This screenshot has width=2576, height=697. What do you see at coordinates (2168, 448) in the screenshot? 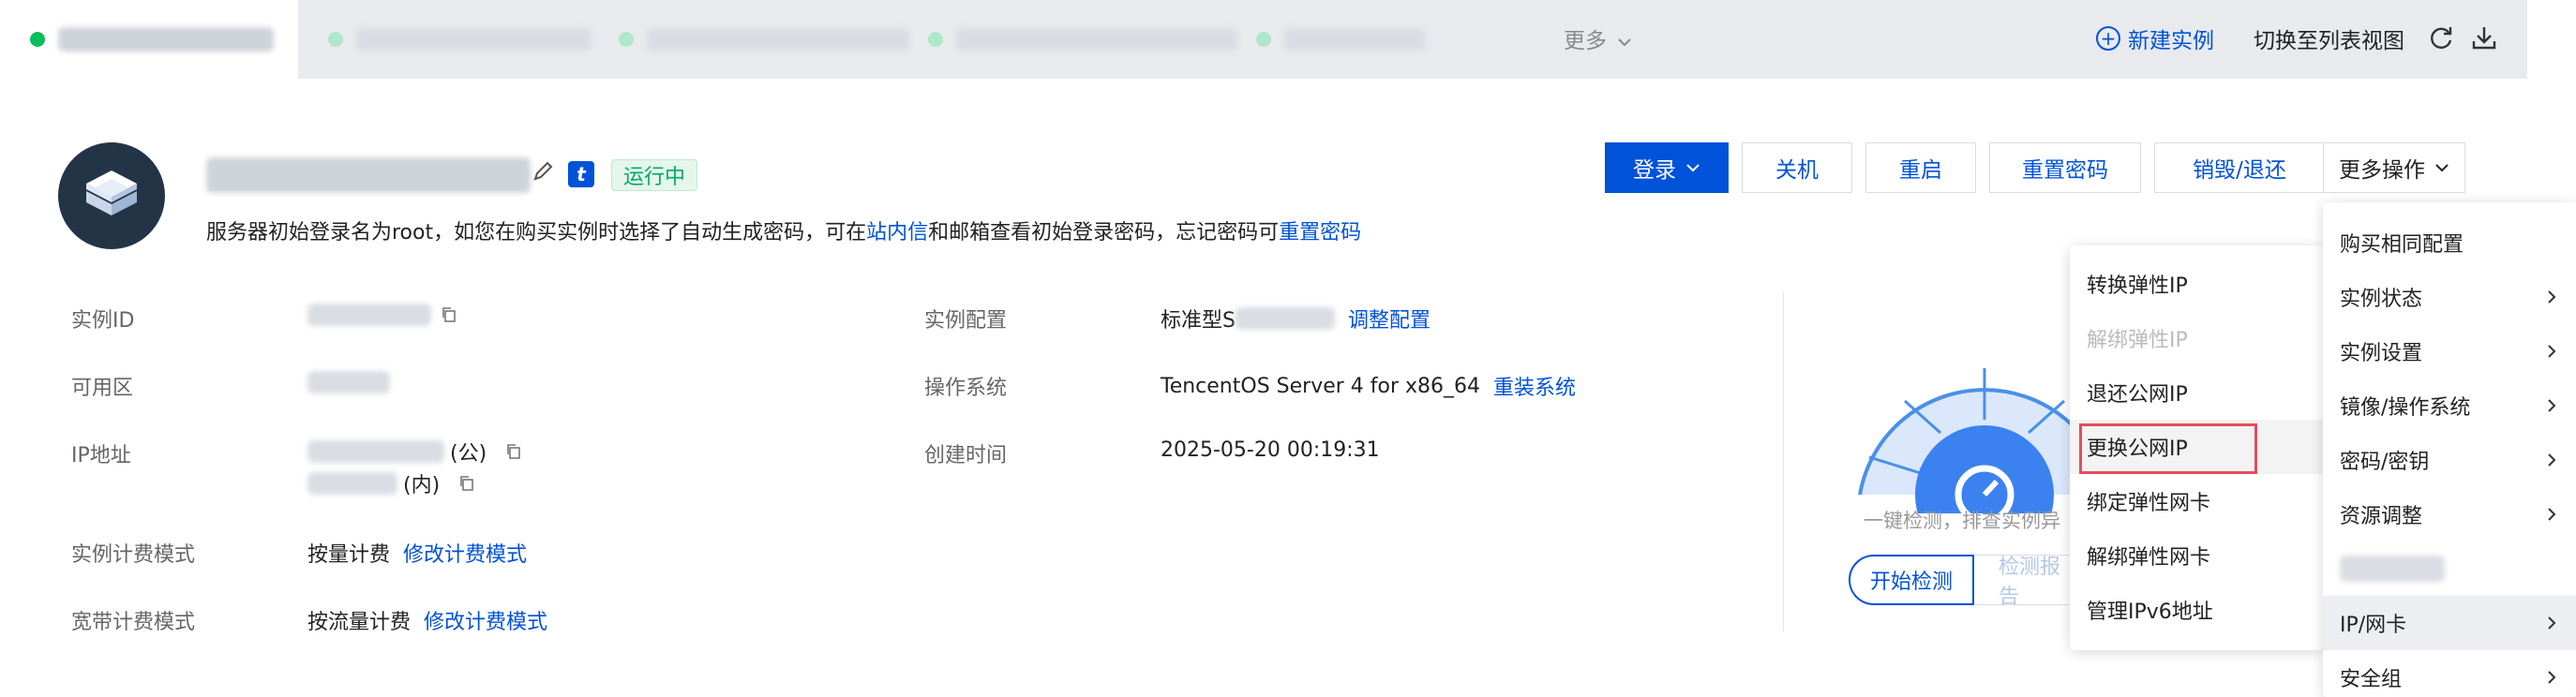
I see `red-highlight-box` at bounding box center [2168, 448].